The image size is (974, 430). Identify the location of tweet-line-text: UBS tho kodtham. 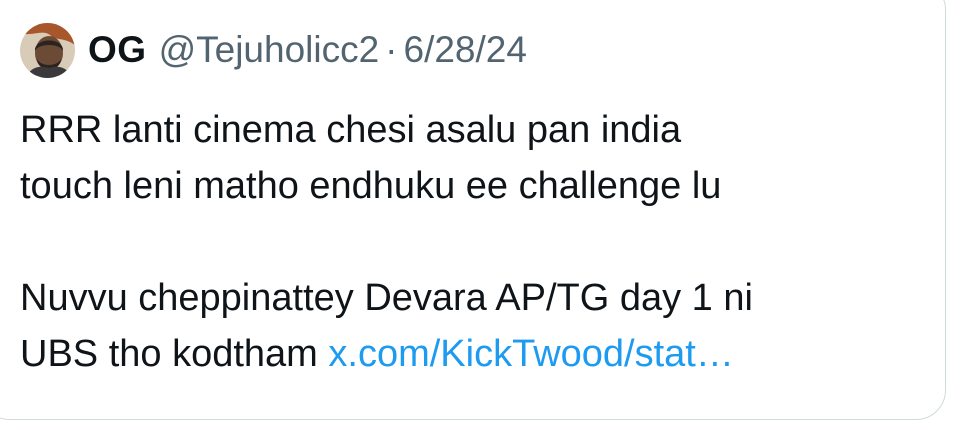
(174, 354).